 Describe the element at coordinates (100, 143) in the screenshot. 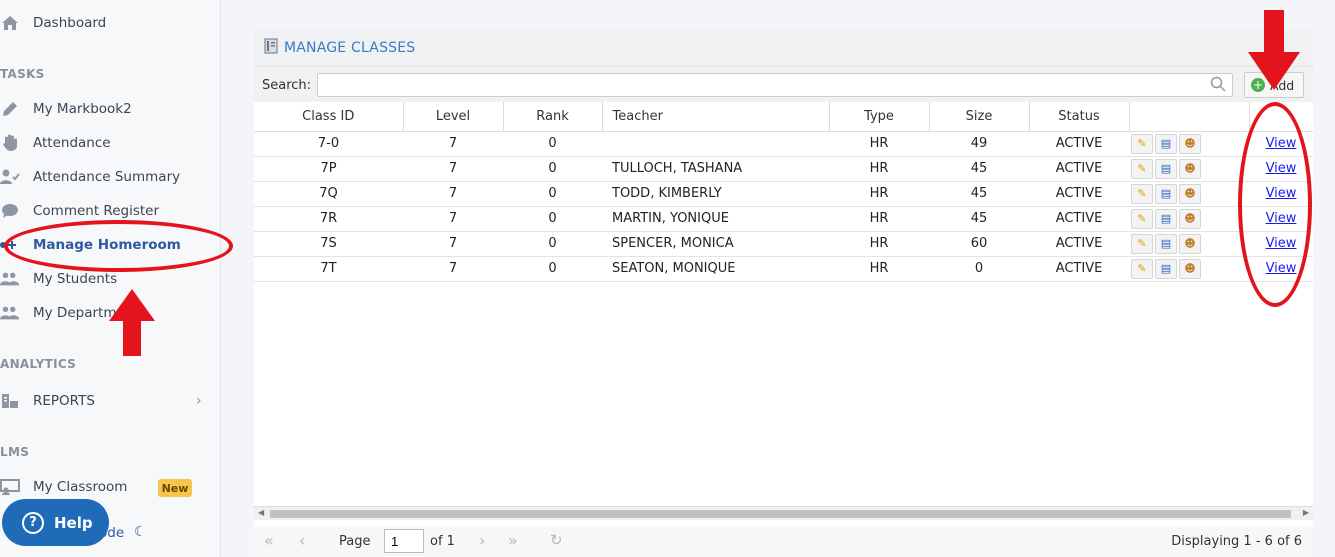

I see `sidebar-item-attendance: Attendance` at that location.